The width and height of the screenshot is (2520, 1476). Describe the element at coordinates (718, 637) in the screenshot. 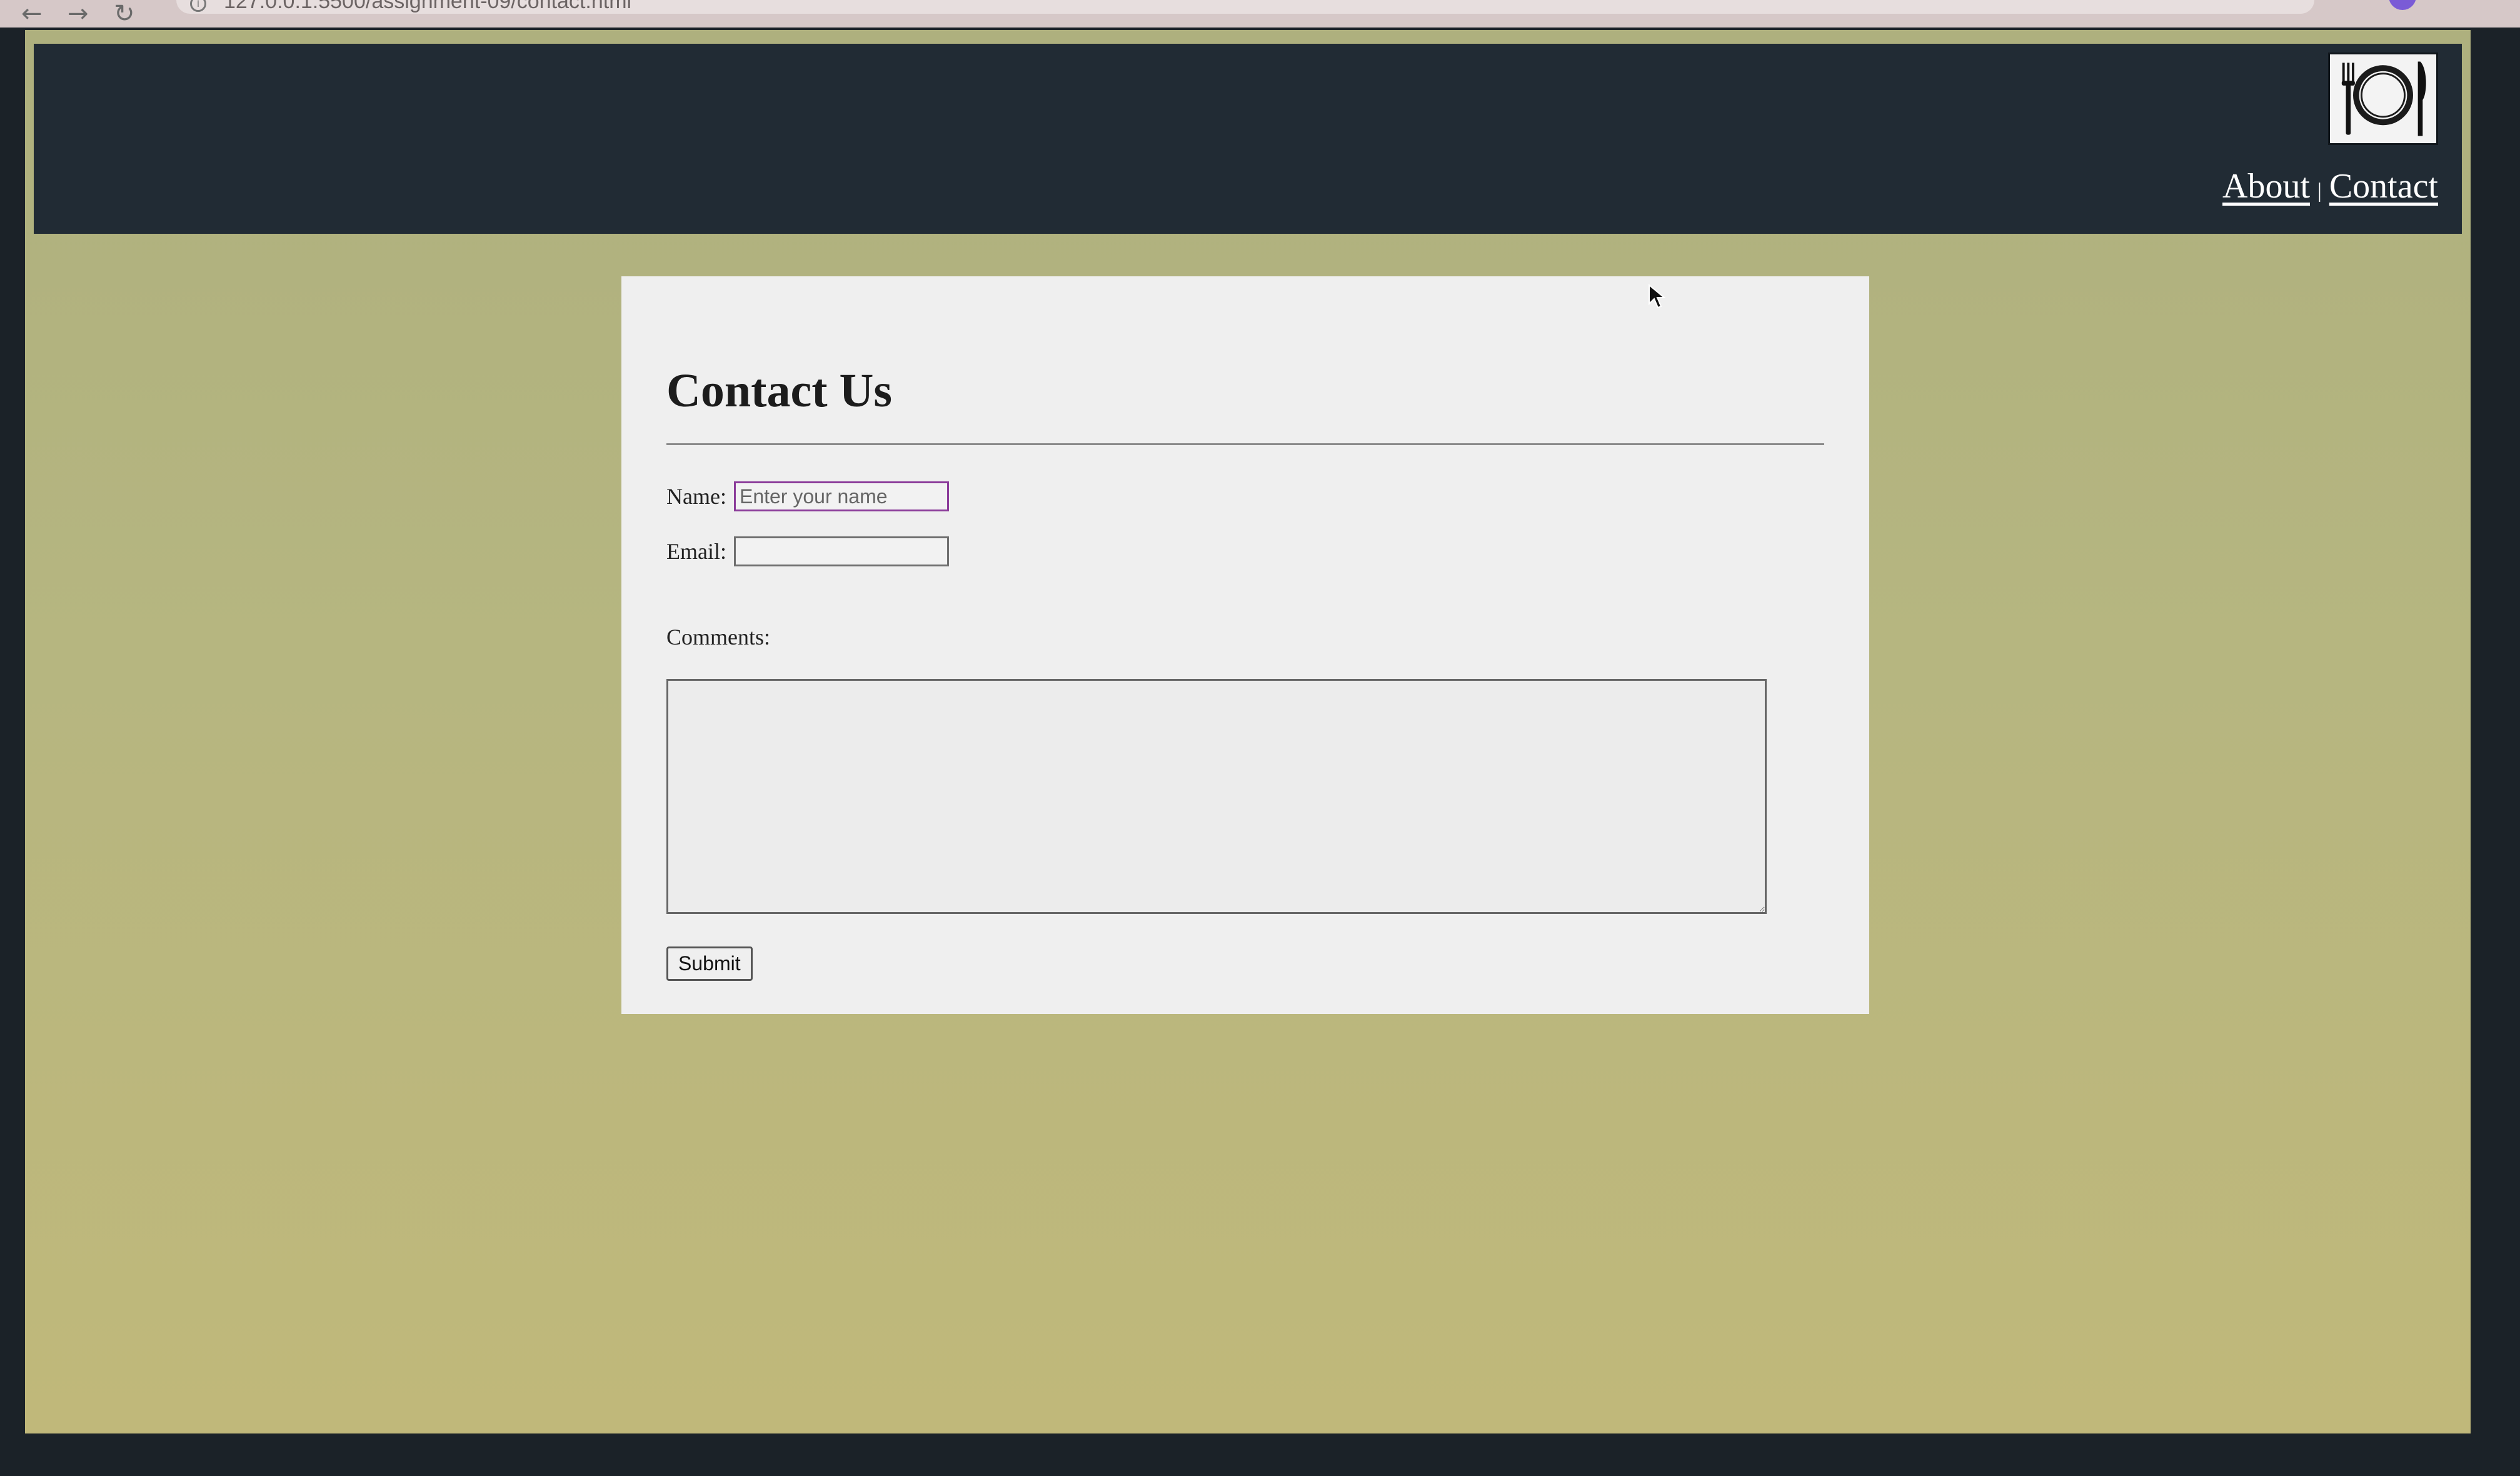

I see `comments-label: Comments:` at that location.